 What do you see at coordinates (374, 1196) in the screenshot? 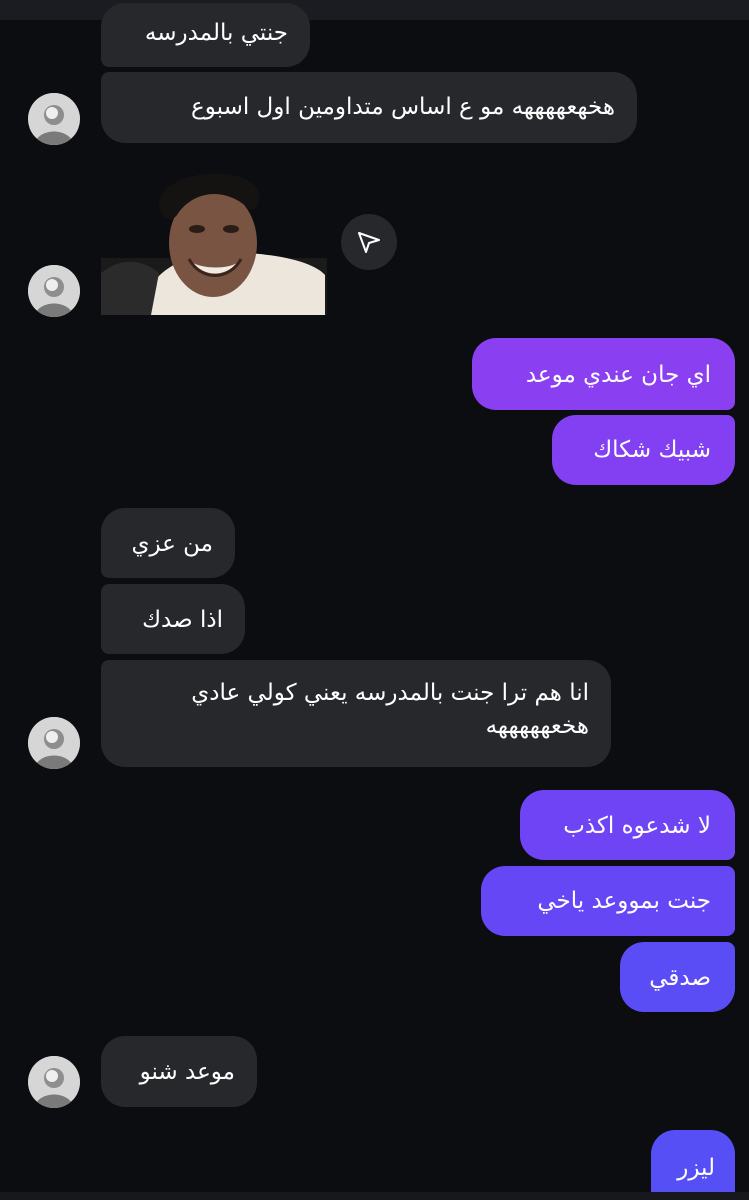
I see `composer-bar-edge` at bounding box center [374, 1196].